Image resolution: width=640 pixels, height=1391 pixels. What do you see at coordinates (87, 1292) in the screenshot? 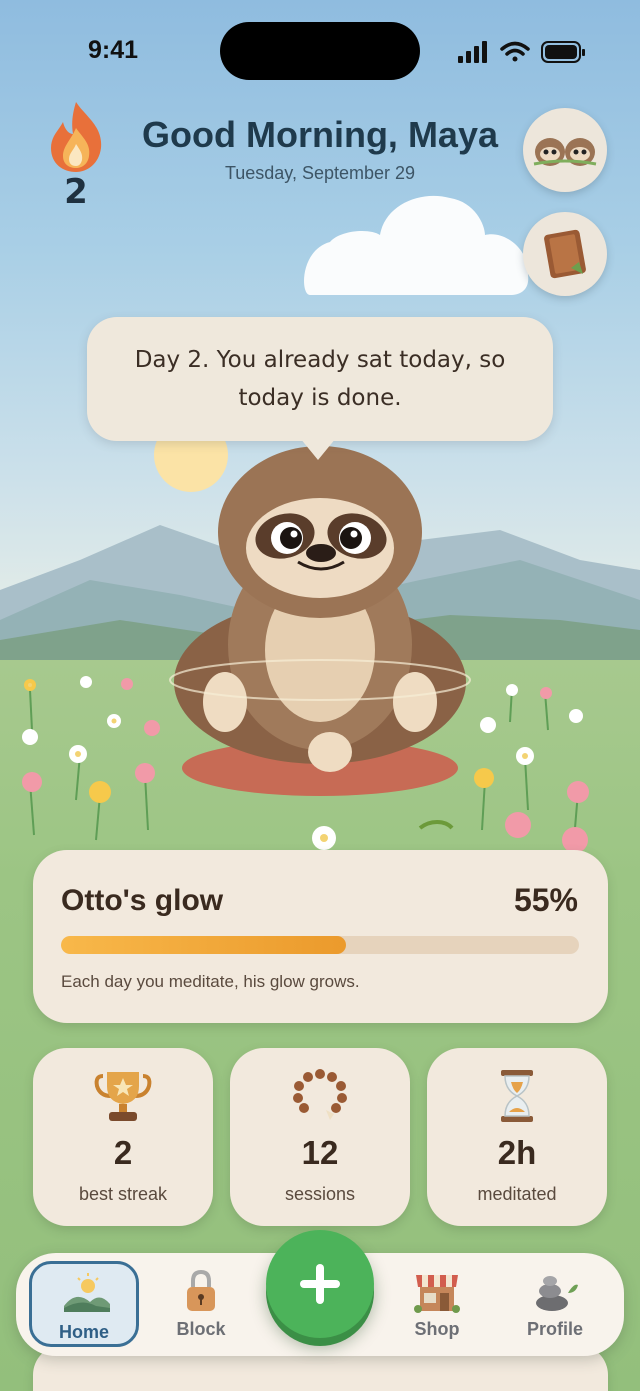
I see `home-landscape-icon` at bounding box center [87, 1292].